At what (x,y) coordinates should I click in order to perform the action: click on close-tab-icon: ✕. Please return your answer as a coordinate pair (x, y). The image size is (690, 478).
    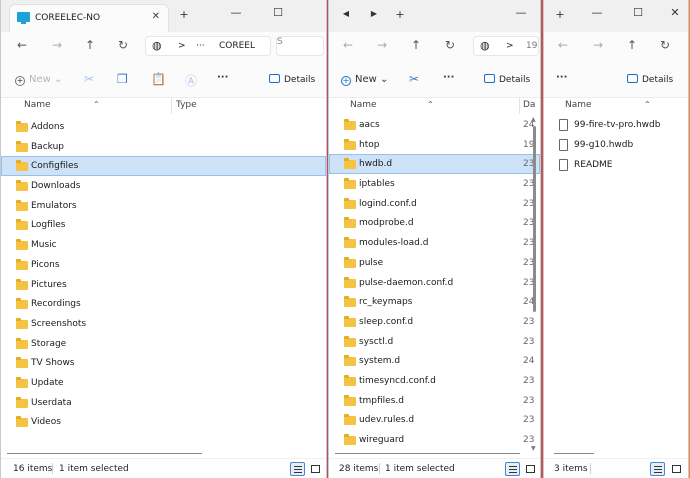
    Looking at the image, I should click on (156, 16).